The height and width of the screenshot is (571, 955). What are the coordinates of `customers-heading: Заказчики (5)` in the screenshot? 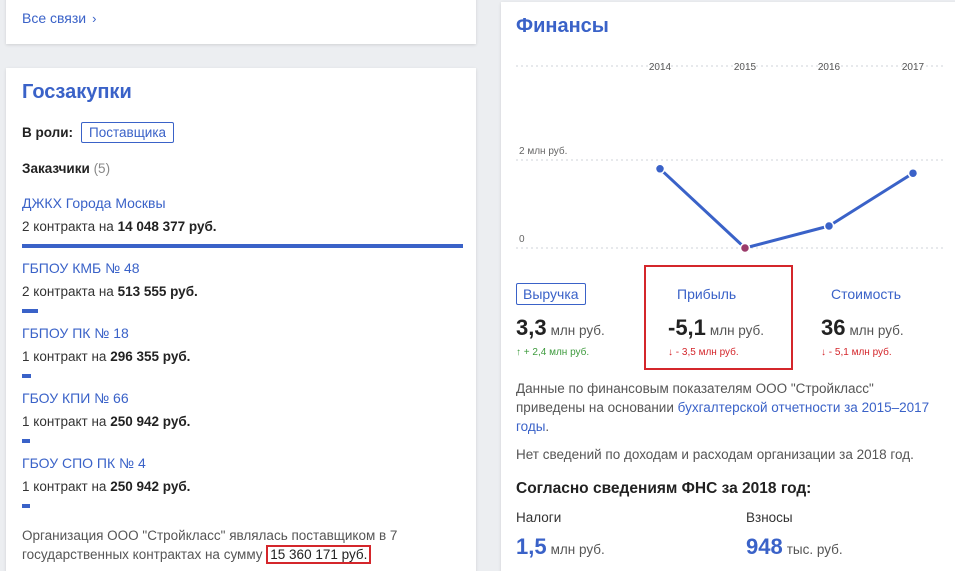 It's located at (66, 168).